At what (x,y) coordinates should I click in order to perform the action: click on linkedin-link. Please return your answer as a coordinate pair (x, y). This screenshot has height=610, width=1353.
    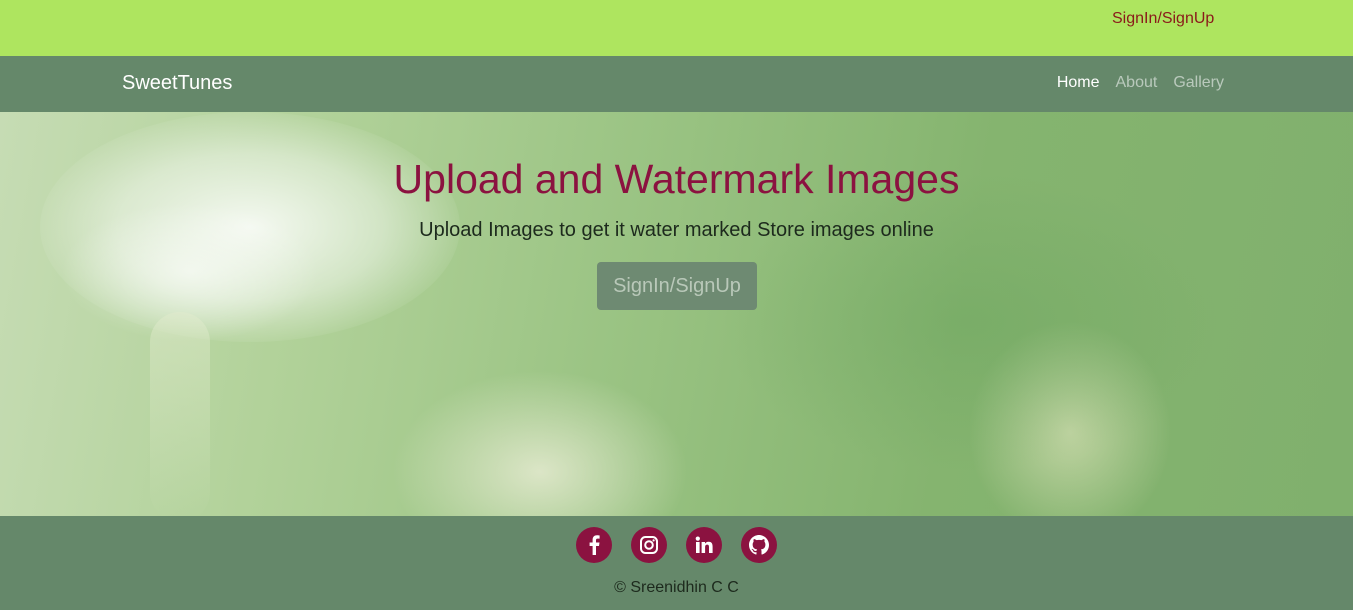
    Looking at the image, I should click on (704, 545).